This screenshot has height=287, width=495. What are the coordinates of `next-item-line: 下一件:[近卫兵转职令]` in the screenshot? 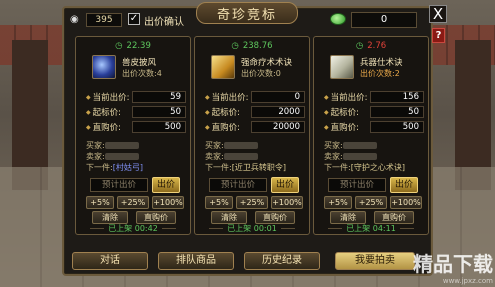 It's located at (245, 167).